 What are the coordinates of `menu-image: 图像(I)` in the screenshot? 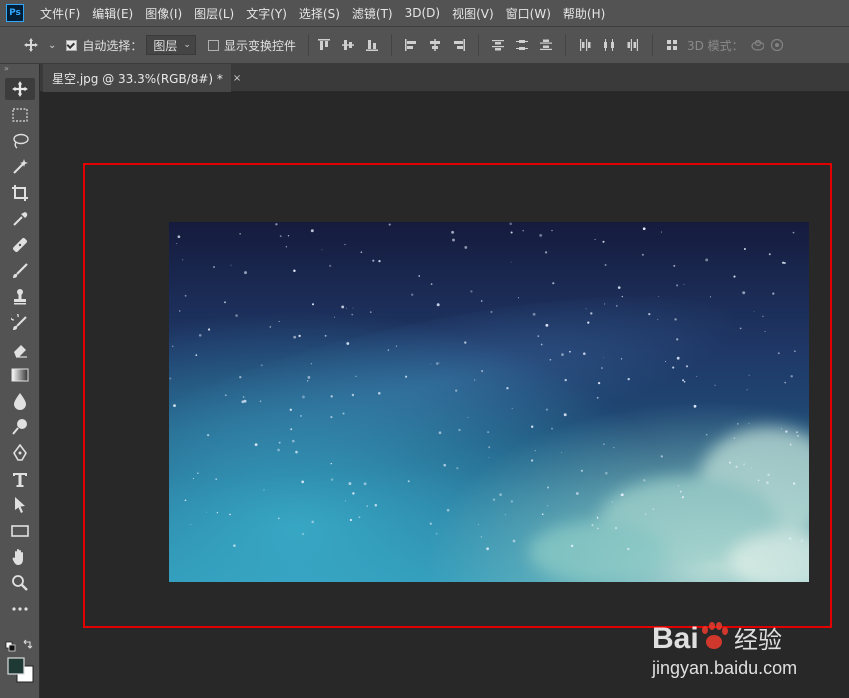 It's located at (163, 13).